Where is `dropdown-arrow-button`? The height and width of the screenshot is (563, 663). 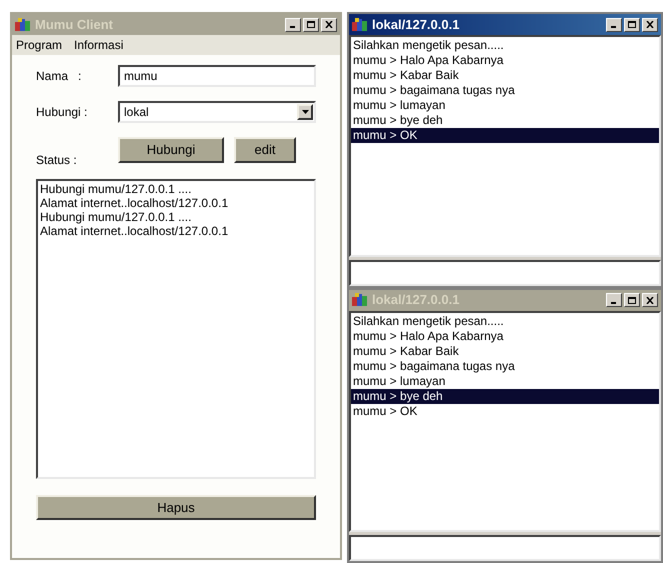 dropdown-arrow-button is located at coordinates (305, 112).